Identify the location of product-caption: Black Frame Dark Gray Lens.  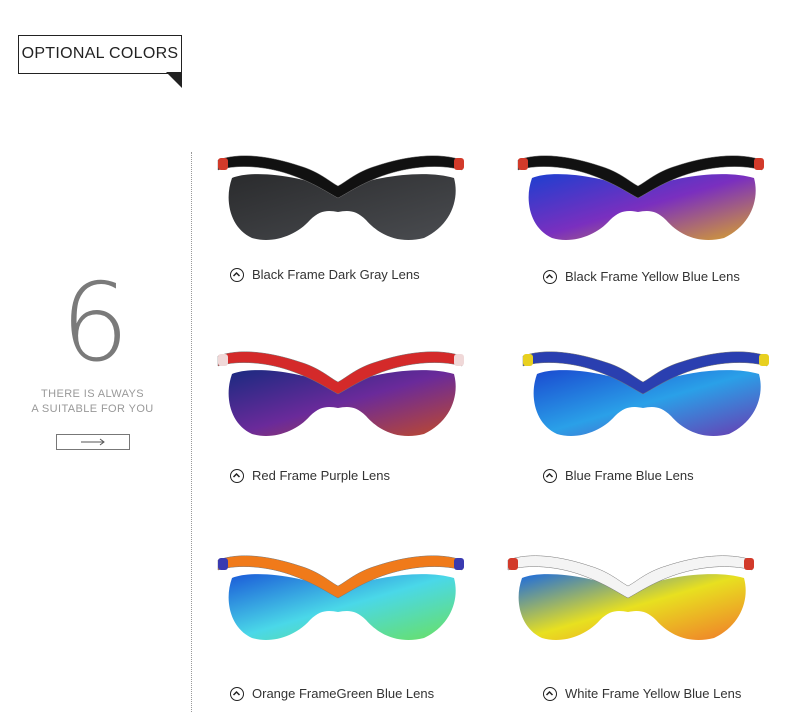
(325, 274).